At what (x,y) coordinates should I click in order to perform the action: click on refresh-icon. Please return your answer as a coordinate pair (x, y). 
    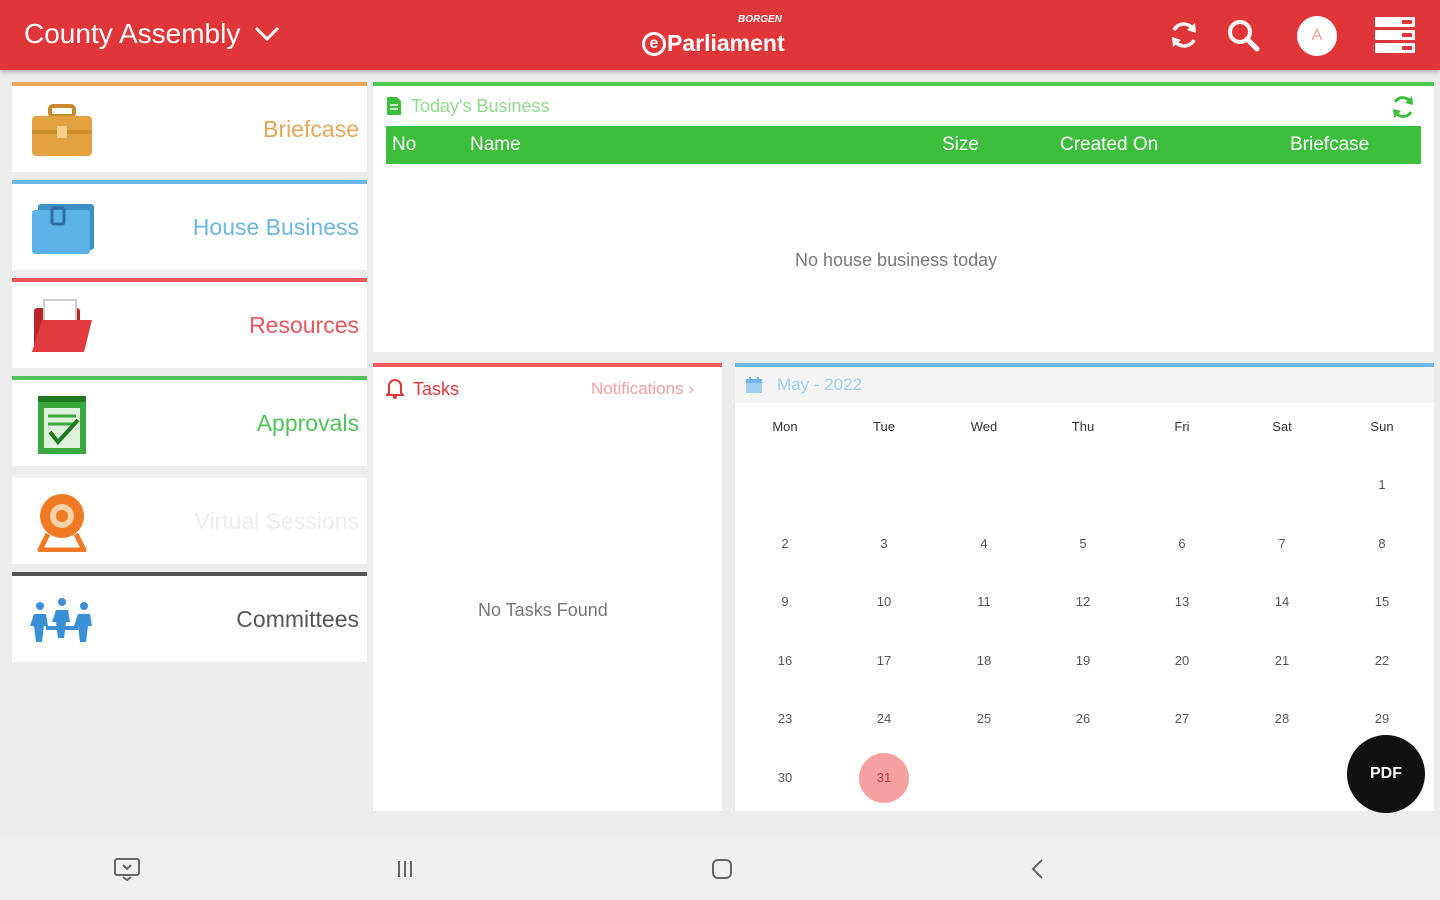
    Looking at the image, I should click on (1403, 107).